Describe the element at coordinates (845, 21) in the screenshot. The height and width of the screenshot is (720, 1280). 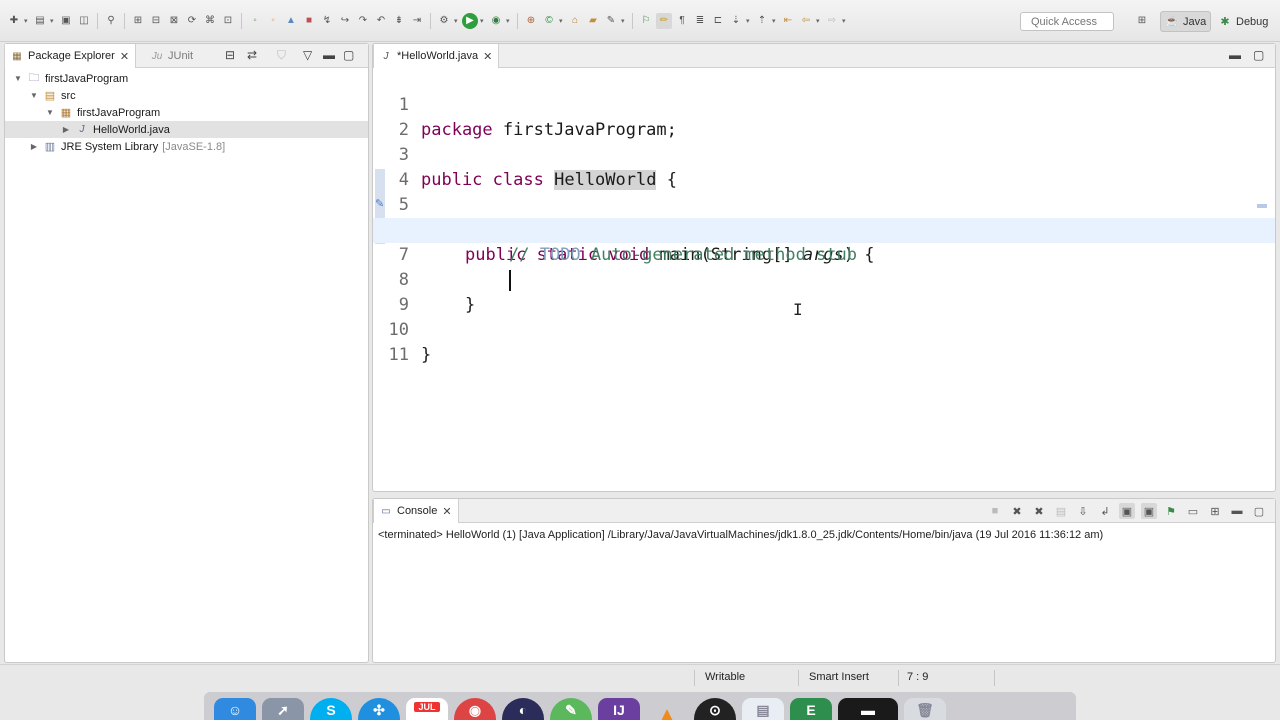
I see `forward-dropdown-icon: ▾` at that location.